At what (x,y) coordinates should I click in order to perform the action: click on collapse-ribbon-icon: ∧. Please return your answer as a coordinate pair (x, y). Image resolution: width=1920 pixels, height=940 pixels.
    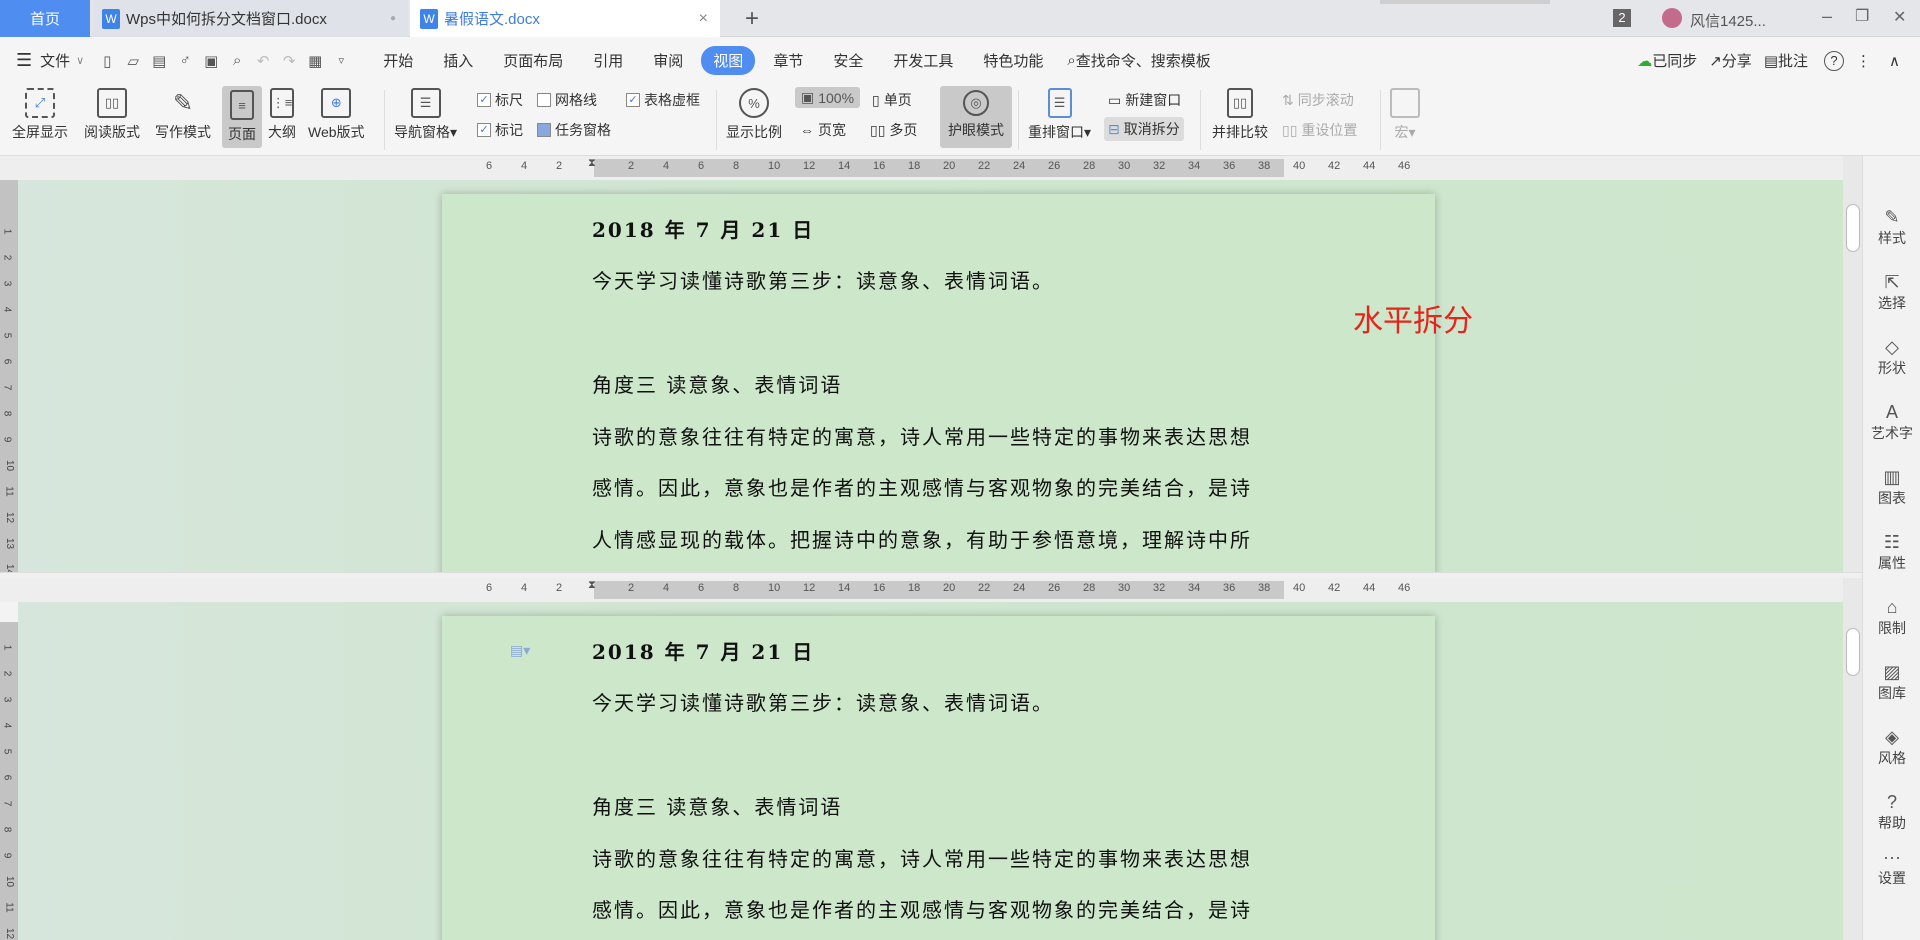
    Looking at the image, I should click on (1894, 61).